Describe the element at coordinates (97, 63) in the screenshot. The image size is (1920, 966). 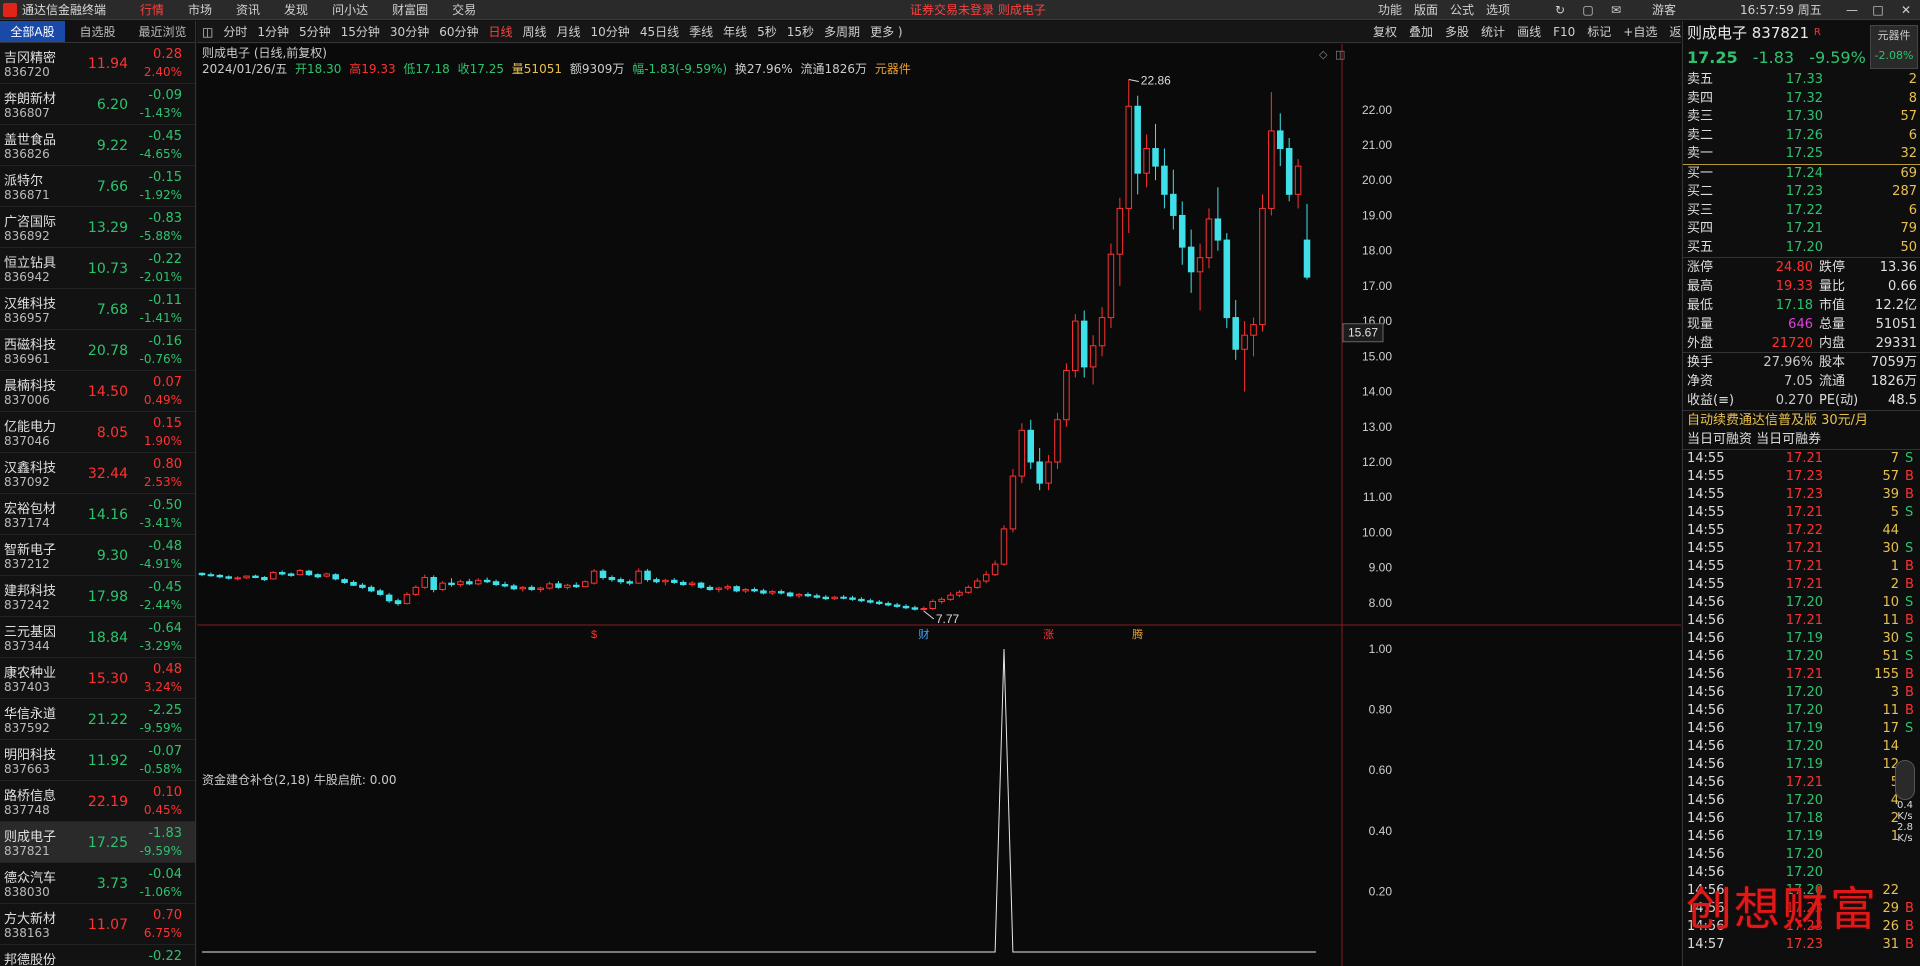
I see `stock-row: 吉冈精密 836720 11.94 0.28 2.40%` at that location.